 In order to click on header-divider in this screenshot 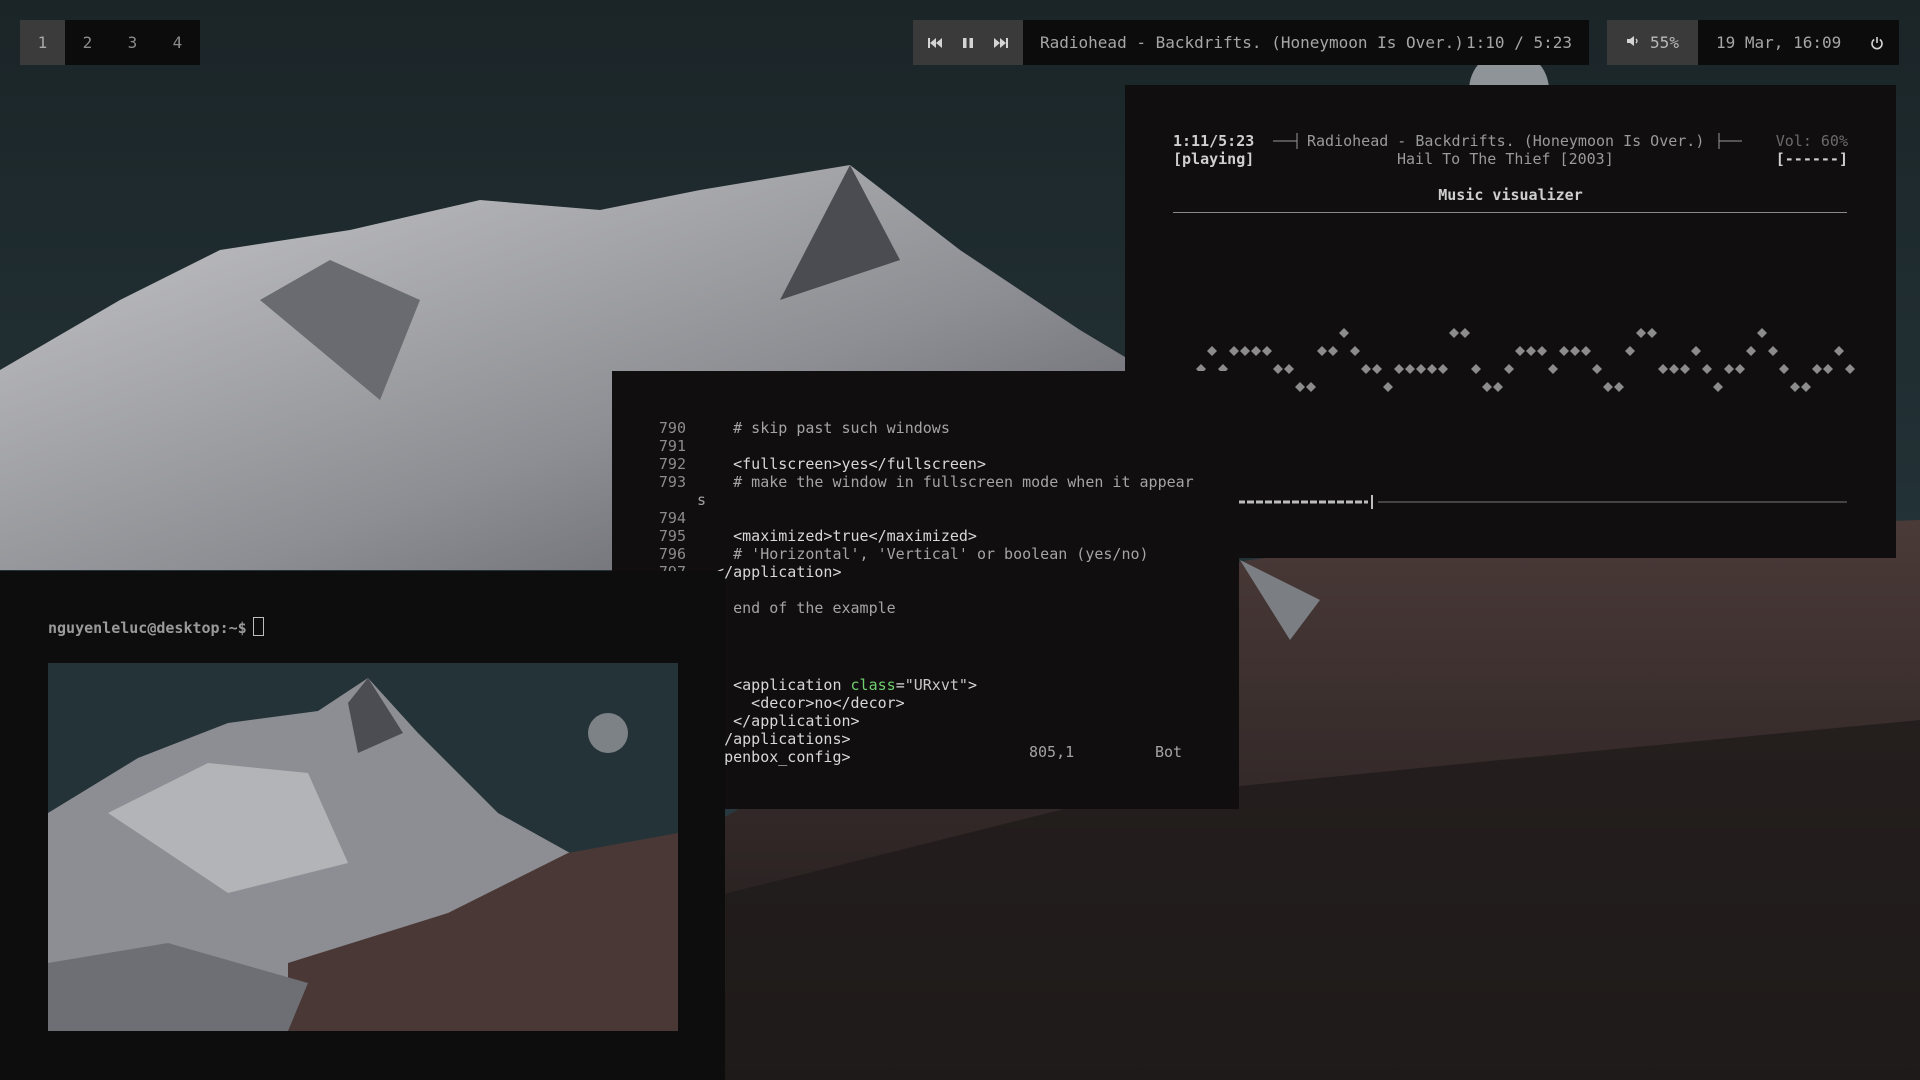, I will do `click(1510, 212)`.